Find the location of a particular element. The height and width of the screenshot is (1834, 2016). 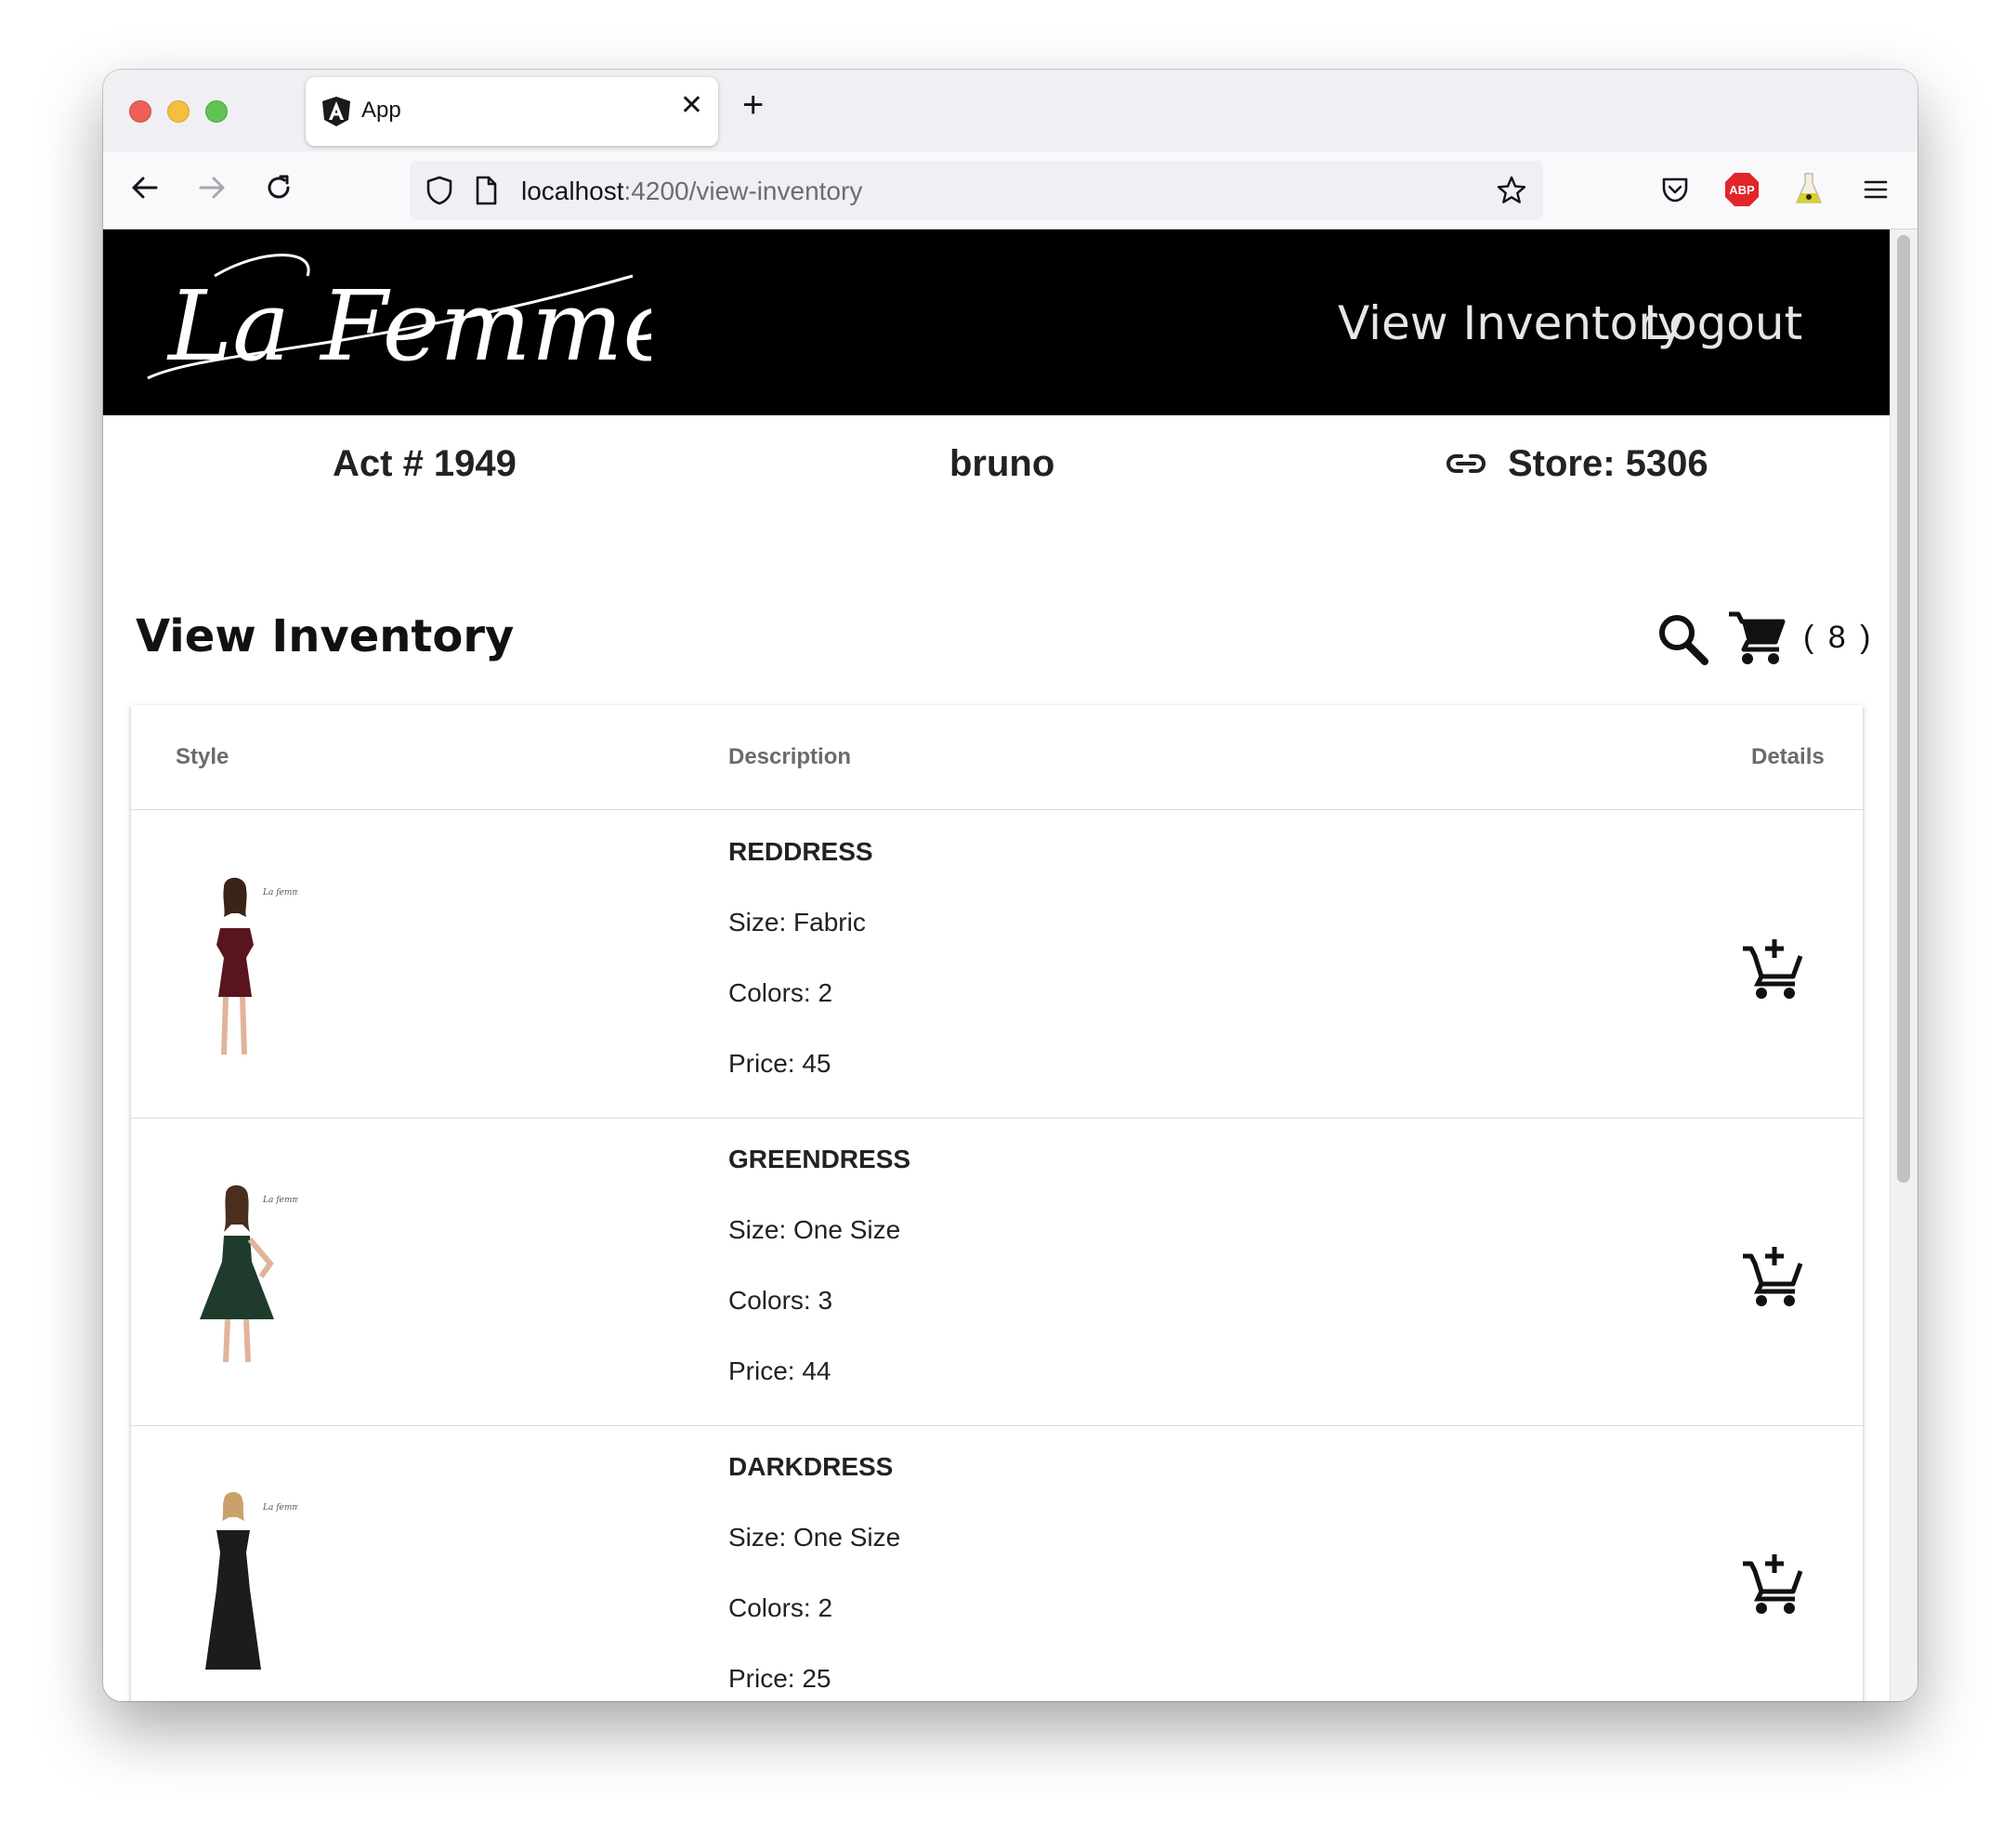

dress-colors: Colors: 3 is located at coordinates (780, 1300).